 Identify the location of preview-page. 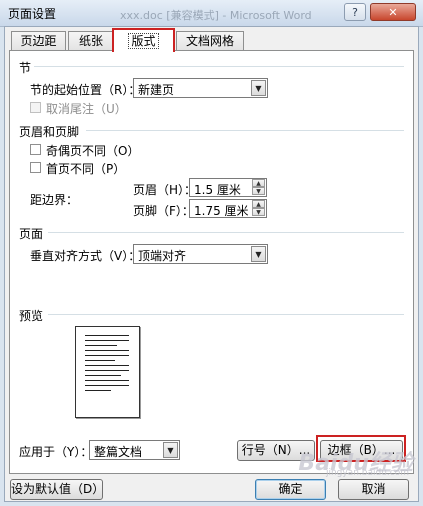
(107, 372).